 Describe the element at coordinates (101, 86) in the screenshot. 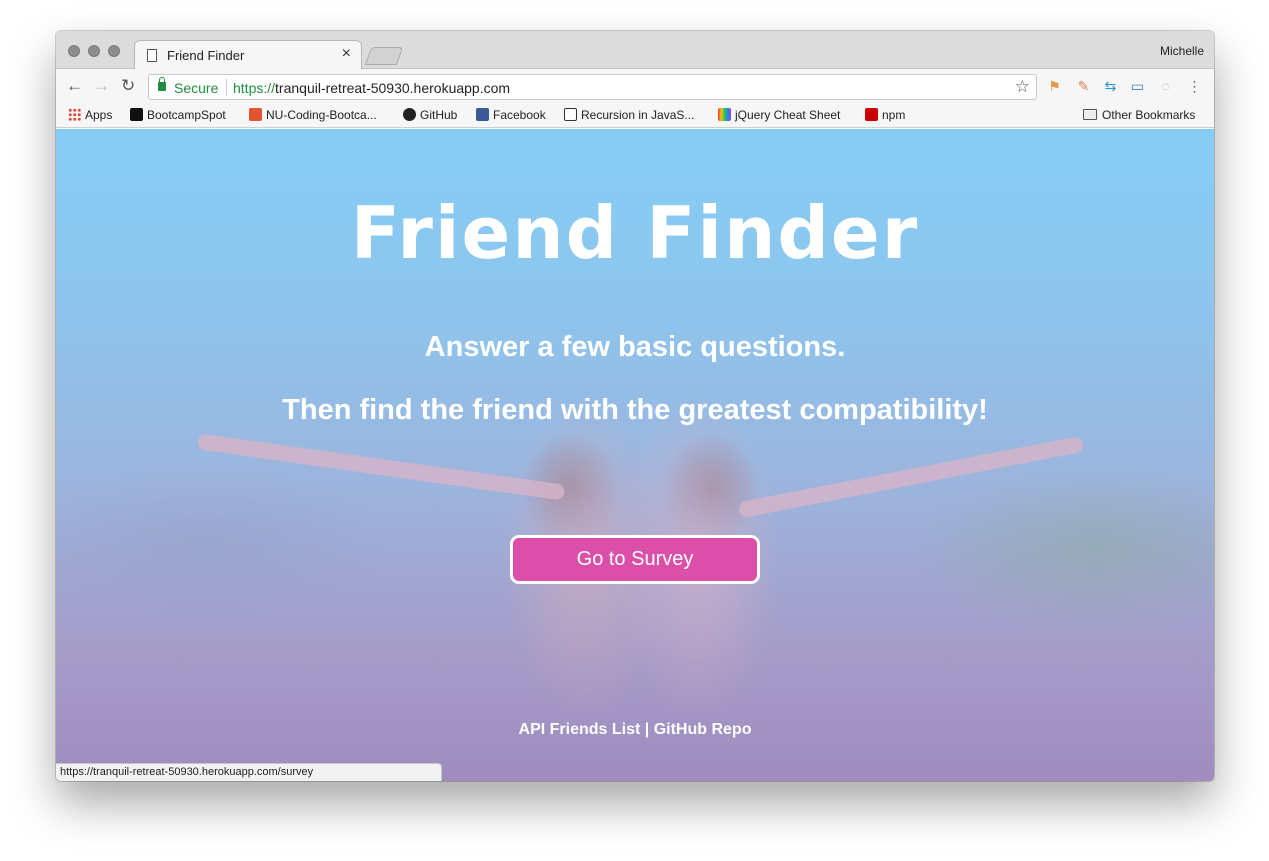

I see `forward-arrow-icon: →` at that location.